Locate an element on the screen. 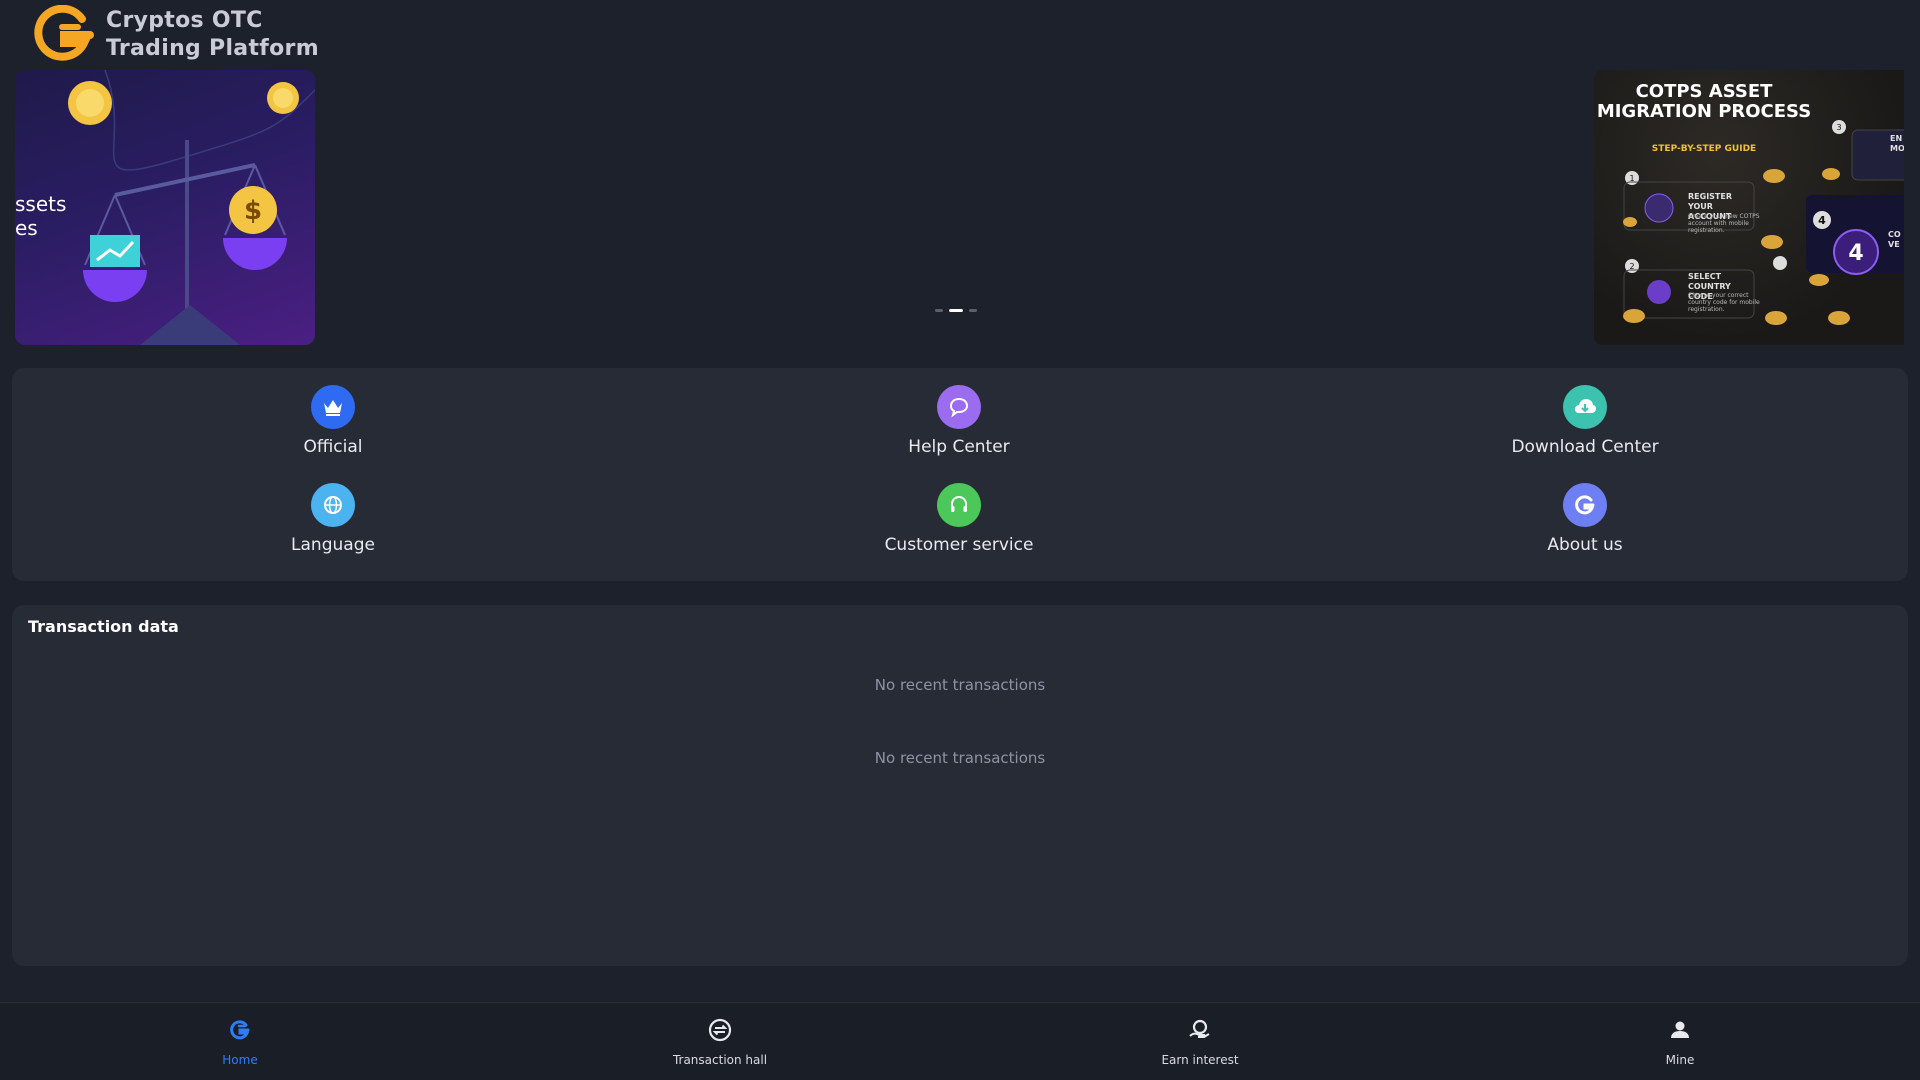  menu-label: Customer service is located at coordinates (959, 545).